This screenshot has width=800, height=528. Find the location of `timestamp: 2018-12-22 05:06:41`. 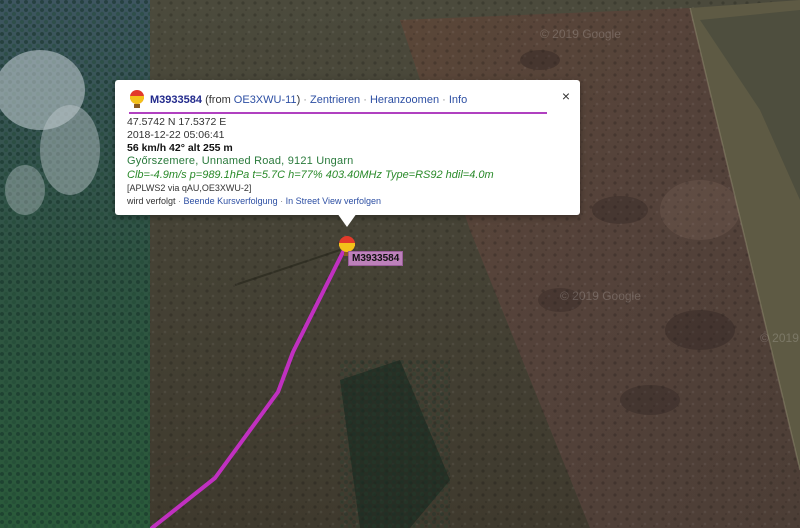

timestamp: 2018-12-22 05:06:41 is located at coordinates (176, 135).